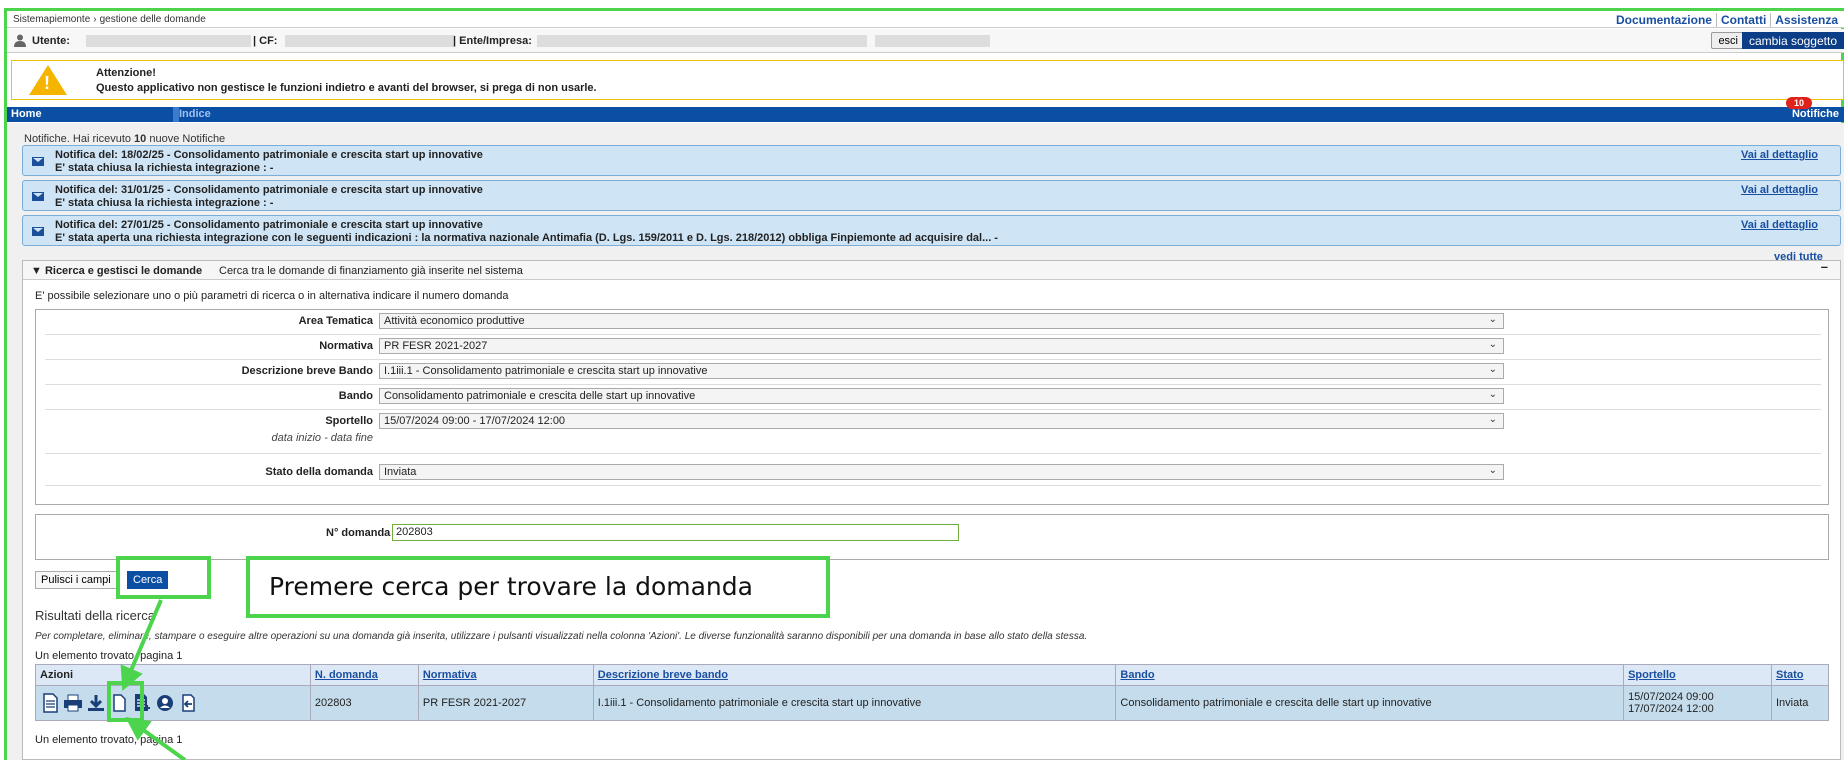 The image size is (1847, 760). I want to click on esci-button: esci, so click(1728, 40).